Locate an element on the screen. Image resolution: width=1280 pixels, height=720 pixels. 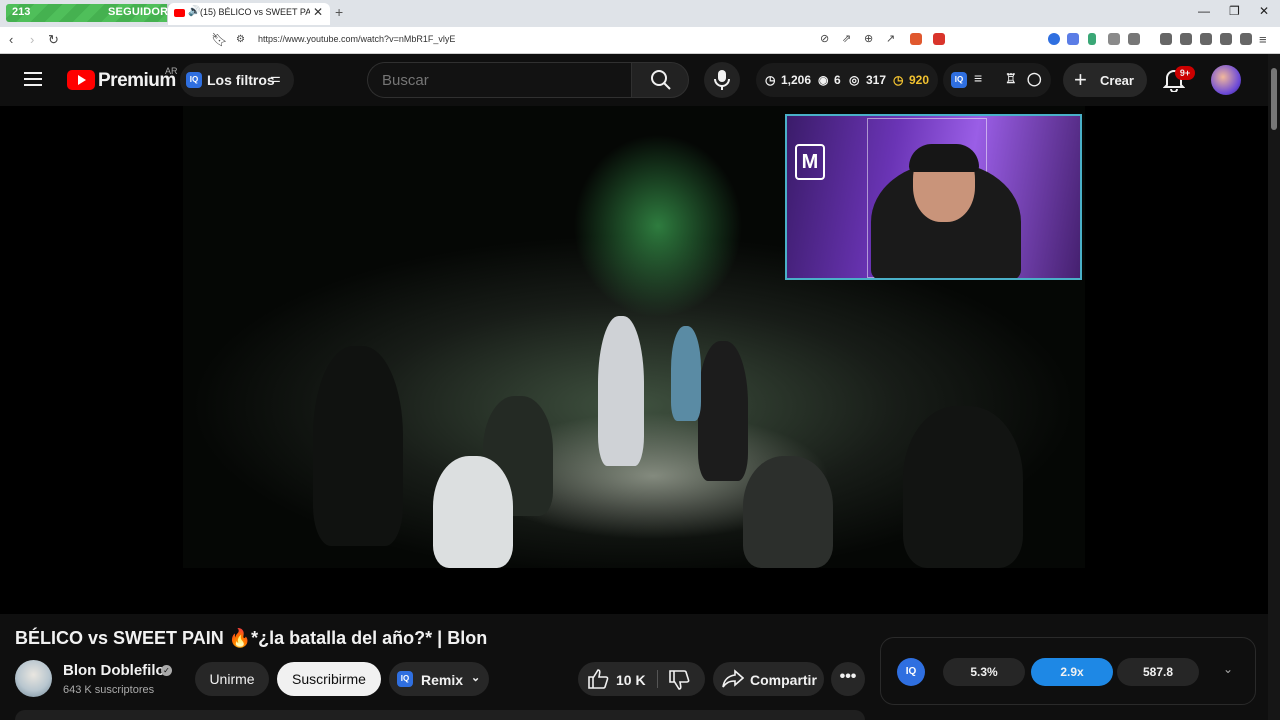
plus-icon: + is located at coordinates (1080, 79).